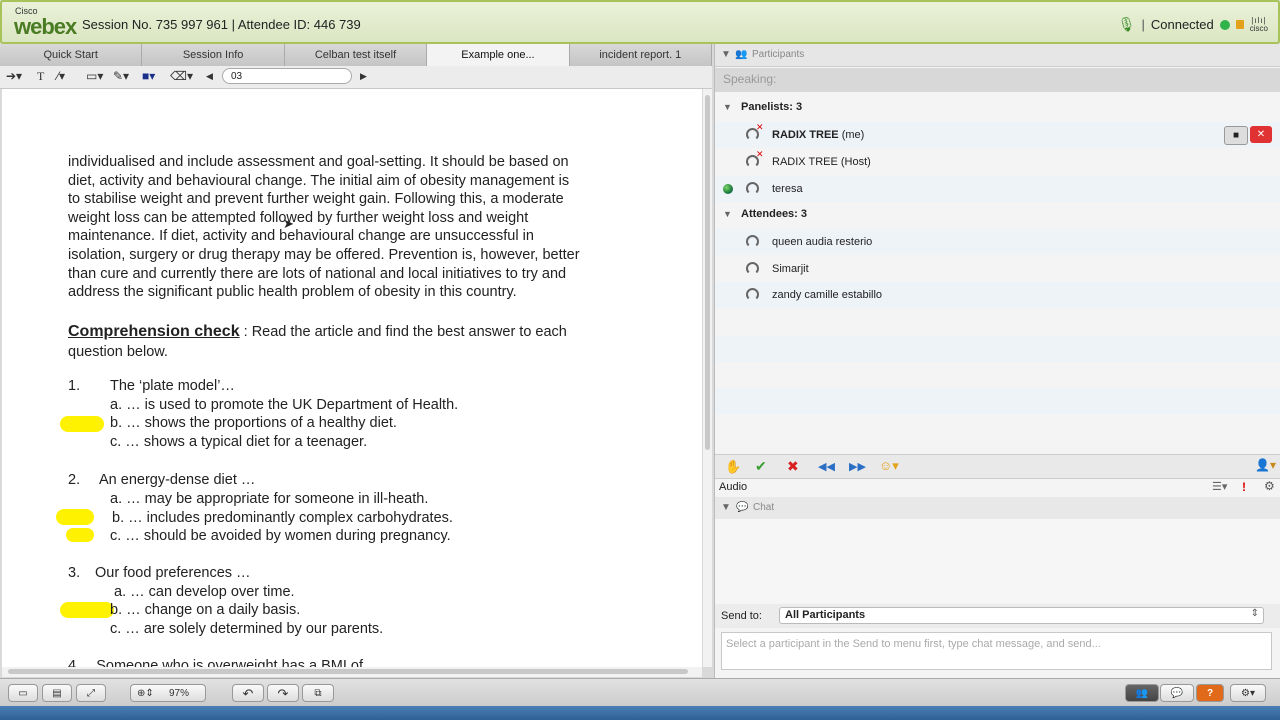  What do you see at coordinates (288, 223) in the screenshot?
I see `mouse-cursor-icon: ➤` at bounding box center [288, 223].